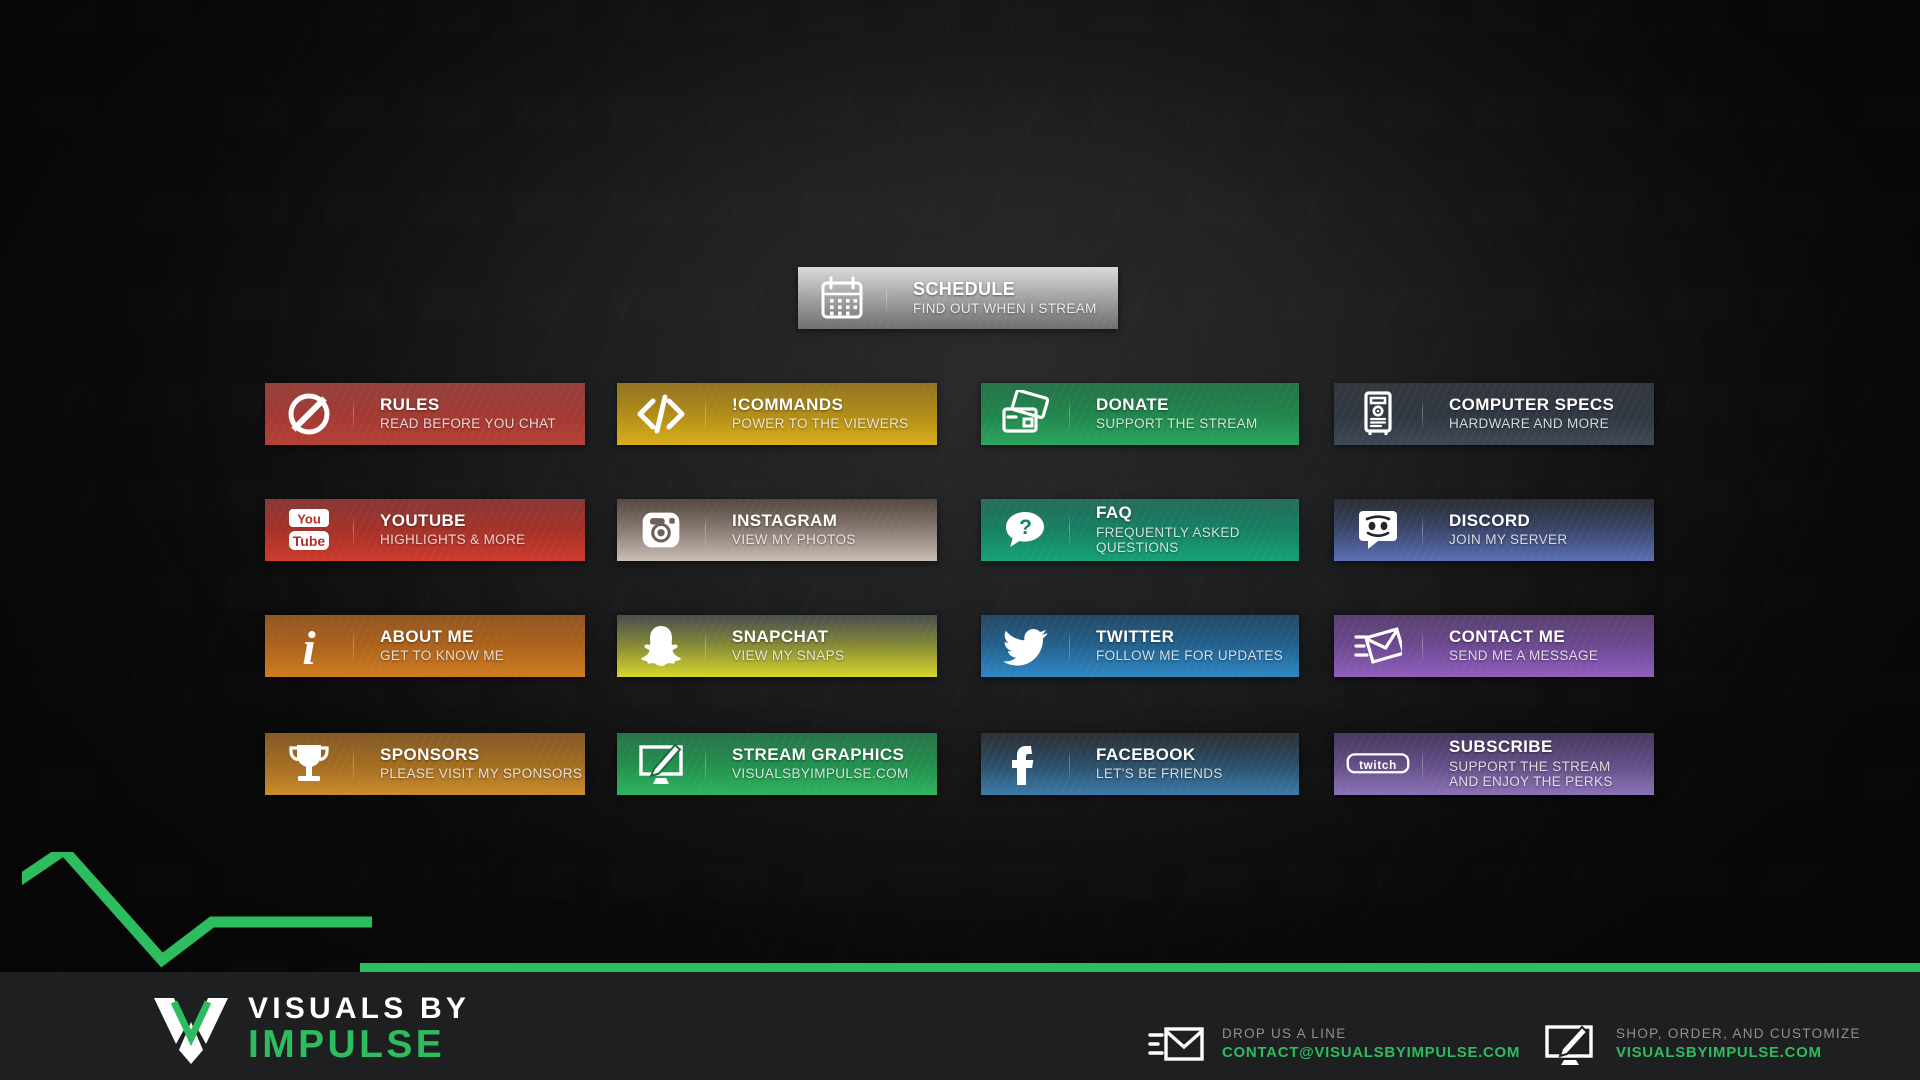  I want to click on panel-text: COMPUTER SPECS HARDWARE AND MORE, so click(1532, 413).